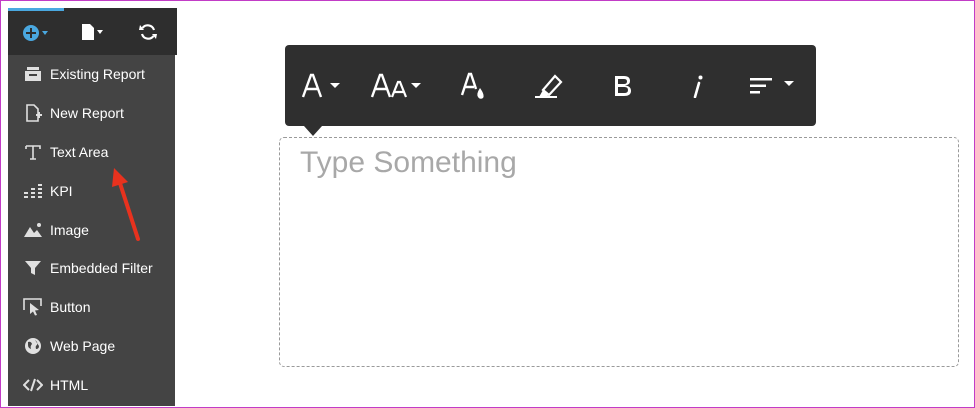  Describe the element at coordinates (83, 345) in the screenshot. I see `menu-item-label: Web Page` at that location.